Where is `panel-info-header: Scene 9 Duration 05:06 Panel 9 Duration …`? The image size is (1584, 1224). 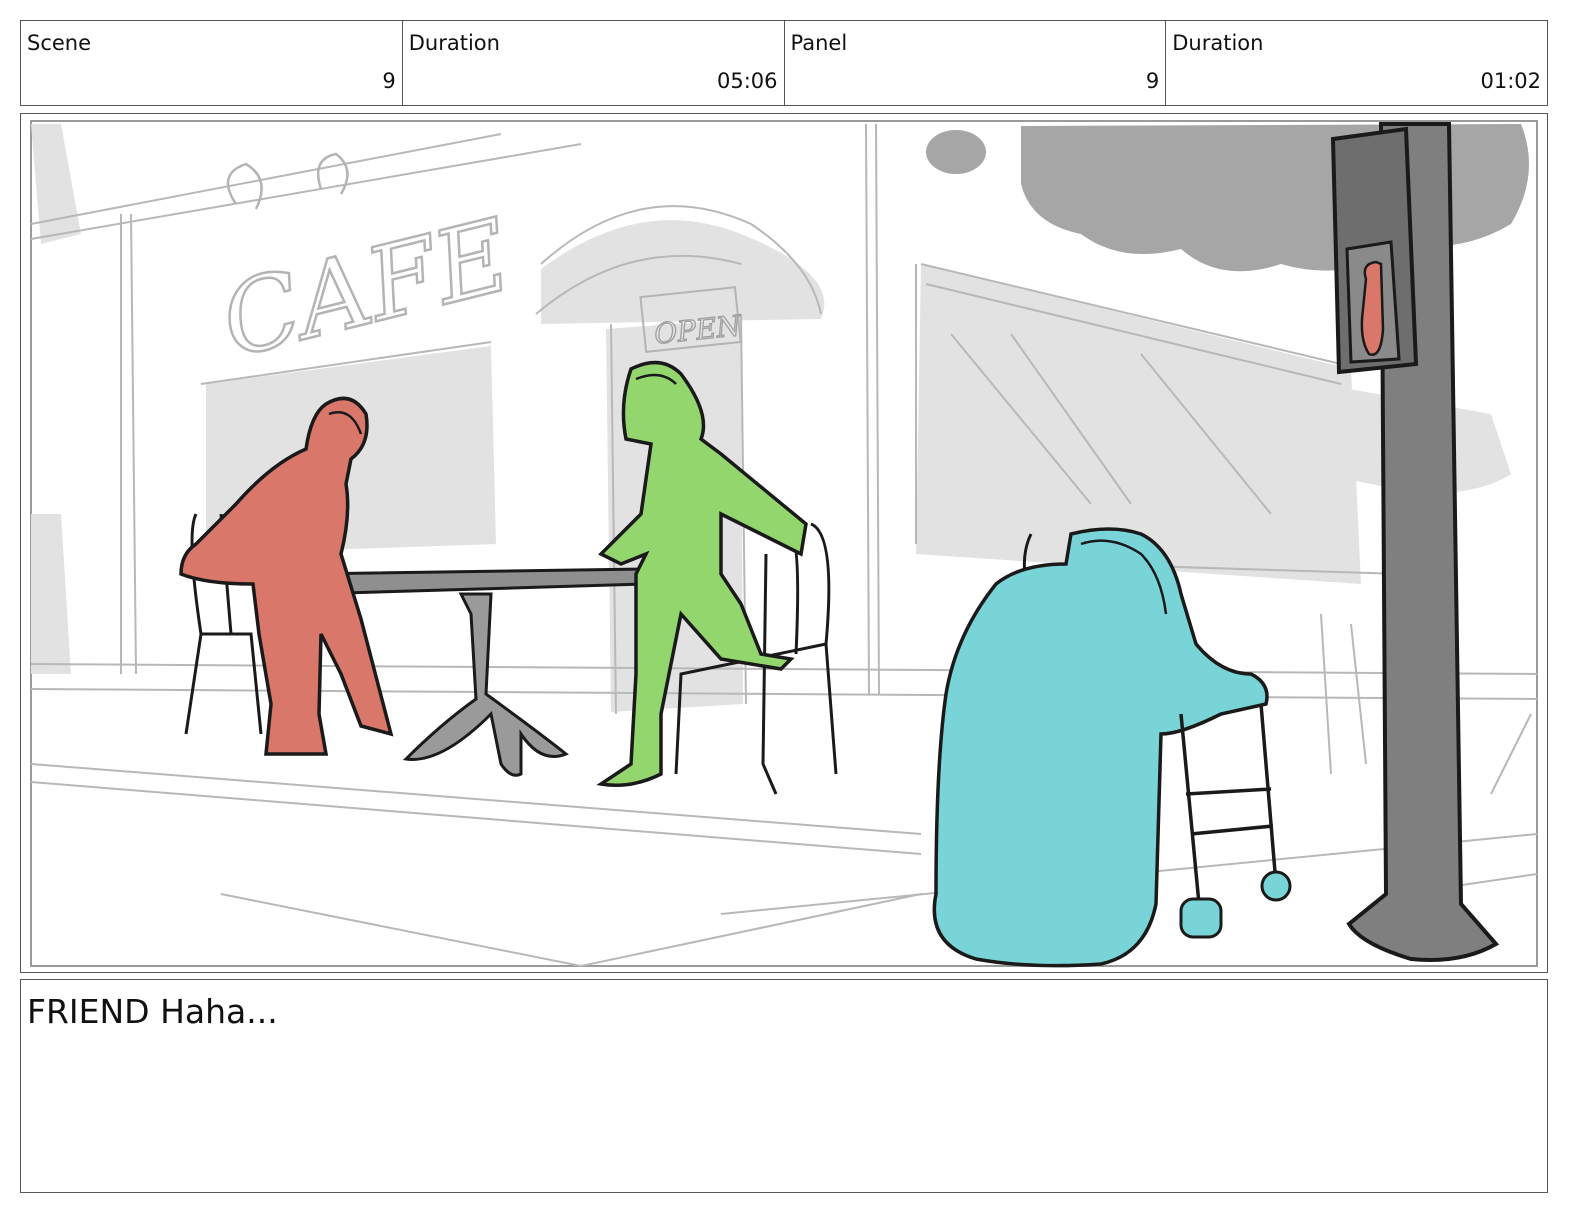
panel-info-header: Scene 9 Duration 05:06 Panel 9 Duration … is located at coordinates (784, 63).